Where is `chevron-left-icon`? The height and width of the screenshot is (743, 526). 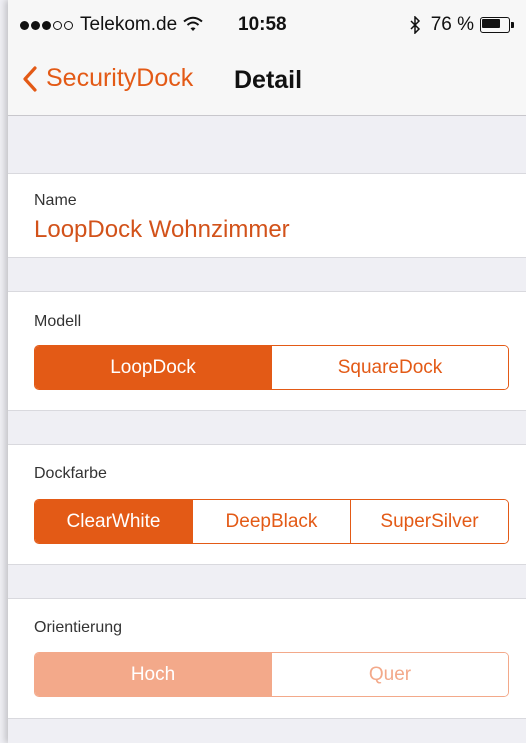 chevron-left-icon is located at coordinates (30, 78).